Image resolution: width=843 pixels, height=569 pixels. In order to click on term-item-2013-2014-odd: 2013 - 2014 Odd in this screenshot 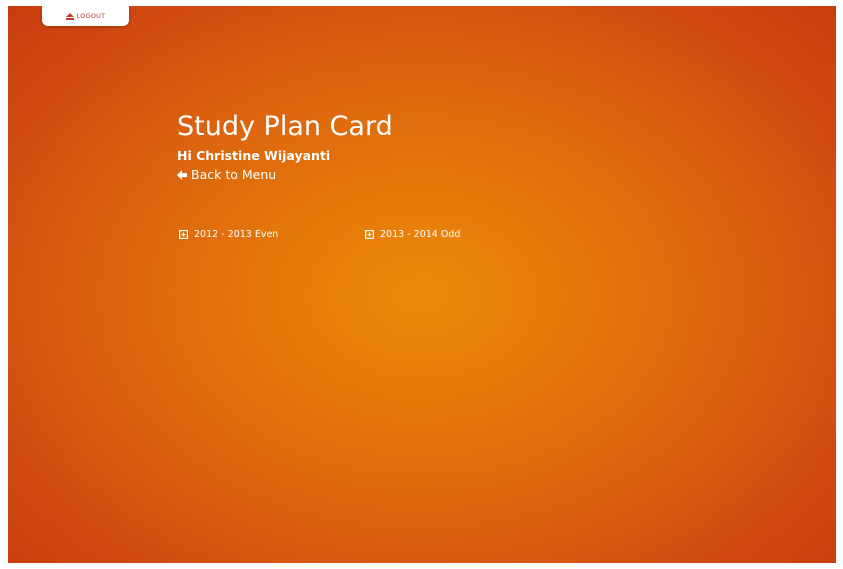, I will do `click(412, 234)`.